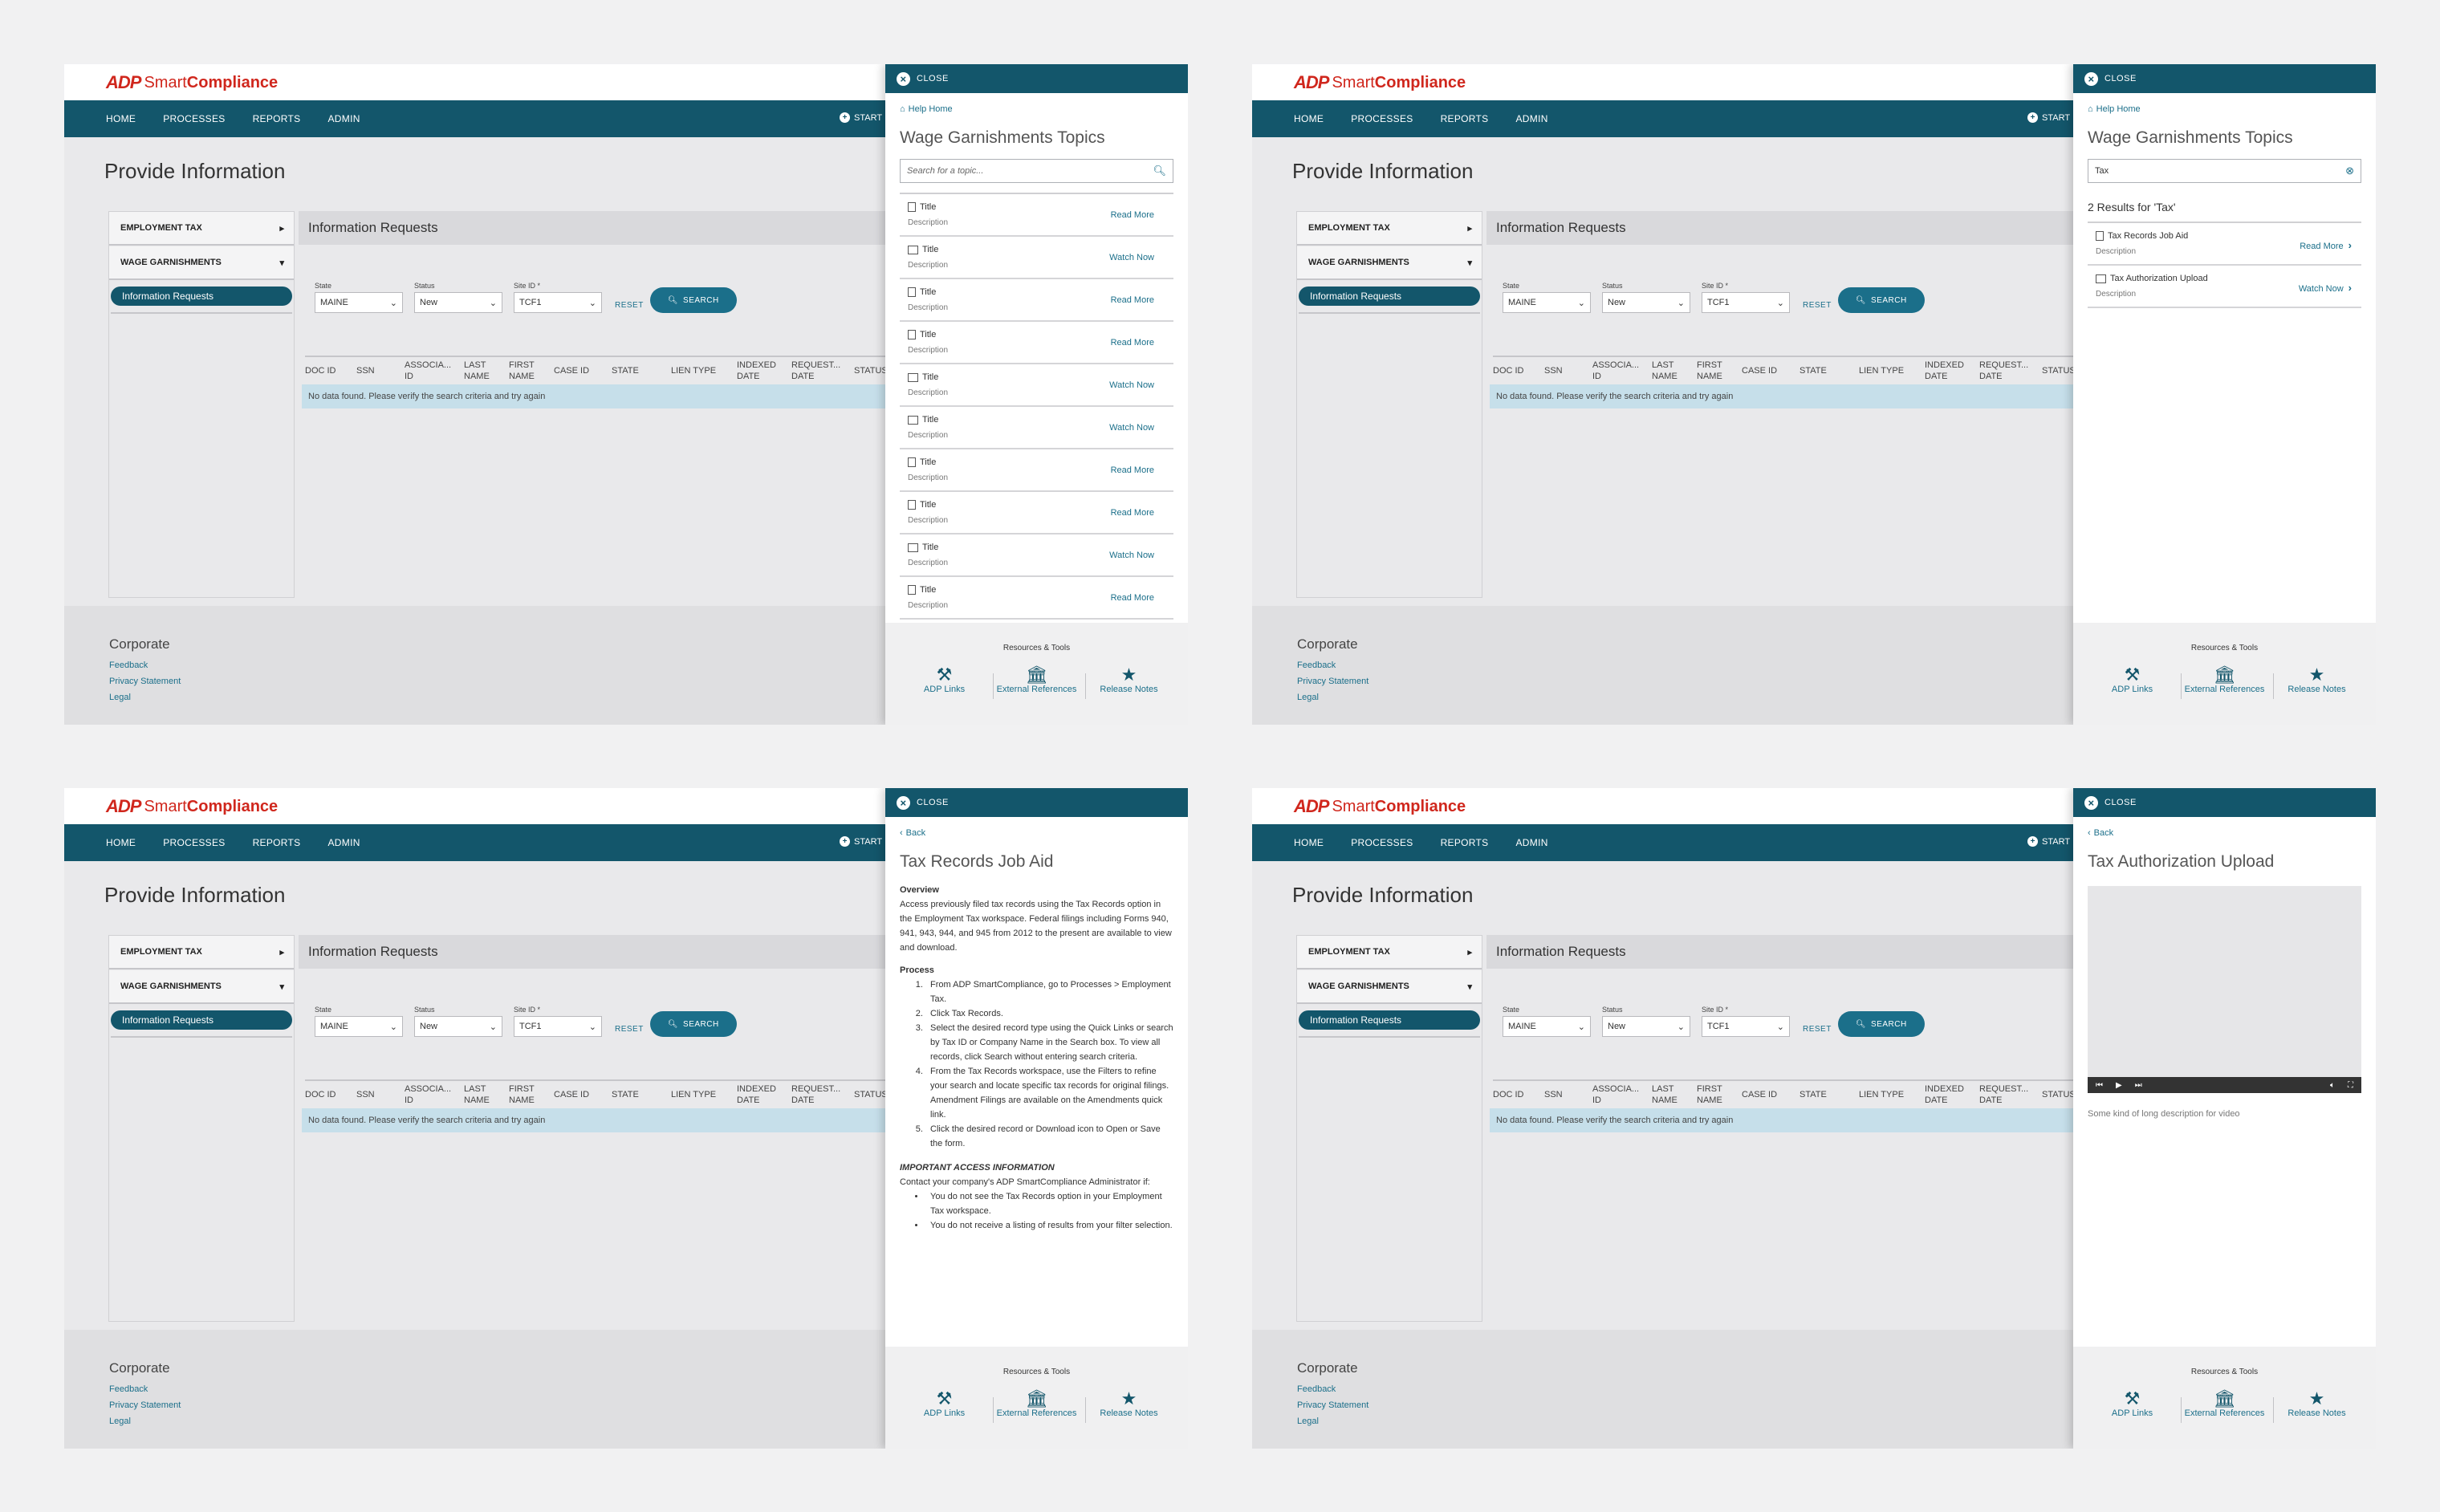  I want to click on play-icon: ▶, so click(2119, 1085).